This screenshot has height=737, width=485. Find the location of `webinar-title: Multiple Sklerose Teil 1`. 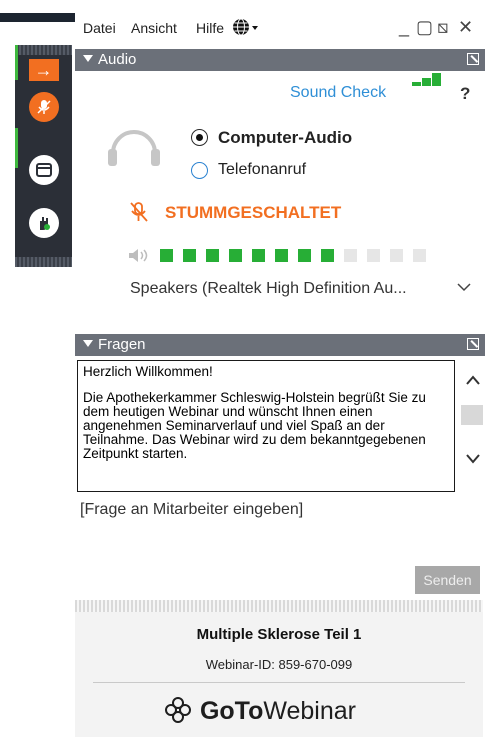

webinar-title: Multiple Sklerose Teil 1 is located at coordinates (279, 634).